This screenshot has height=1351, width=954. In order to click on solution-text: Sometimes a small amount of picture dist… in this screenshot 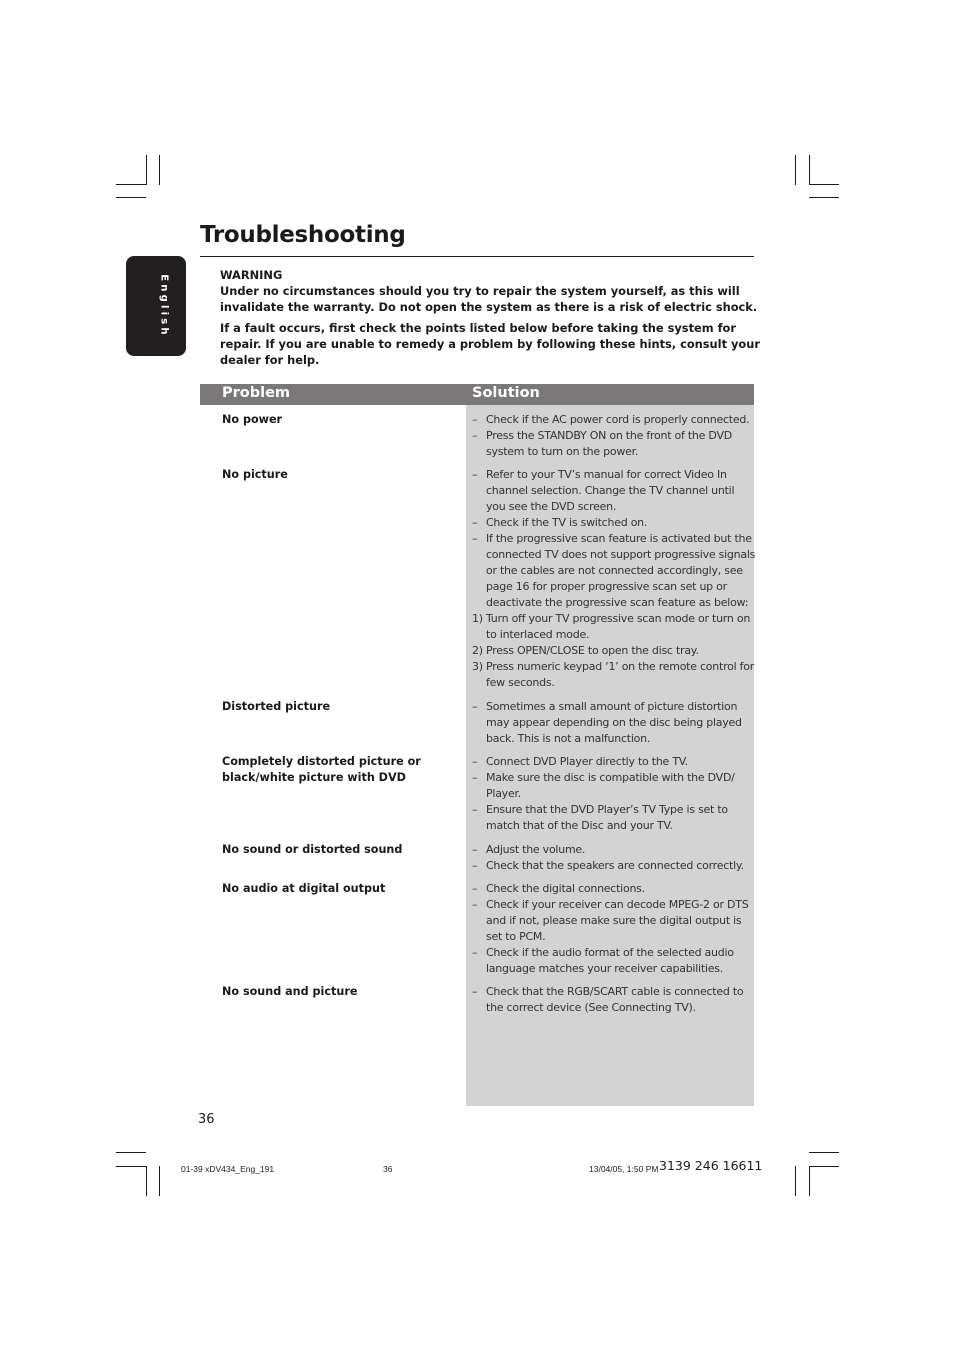, I will do `click(614, 722)`.